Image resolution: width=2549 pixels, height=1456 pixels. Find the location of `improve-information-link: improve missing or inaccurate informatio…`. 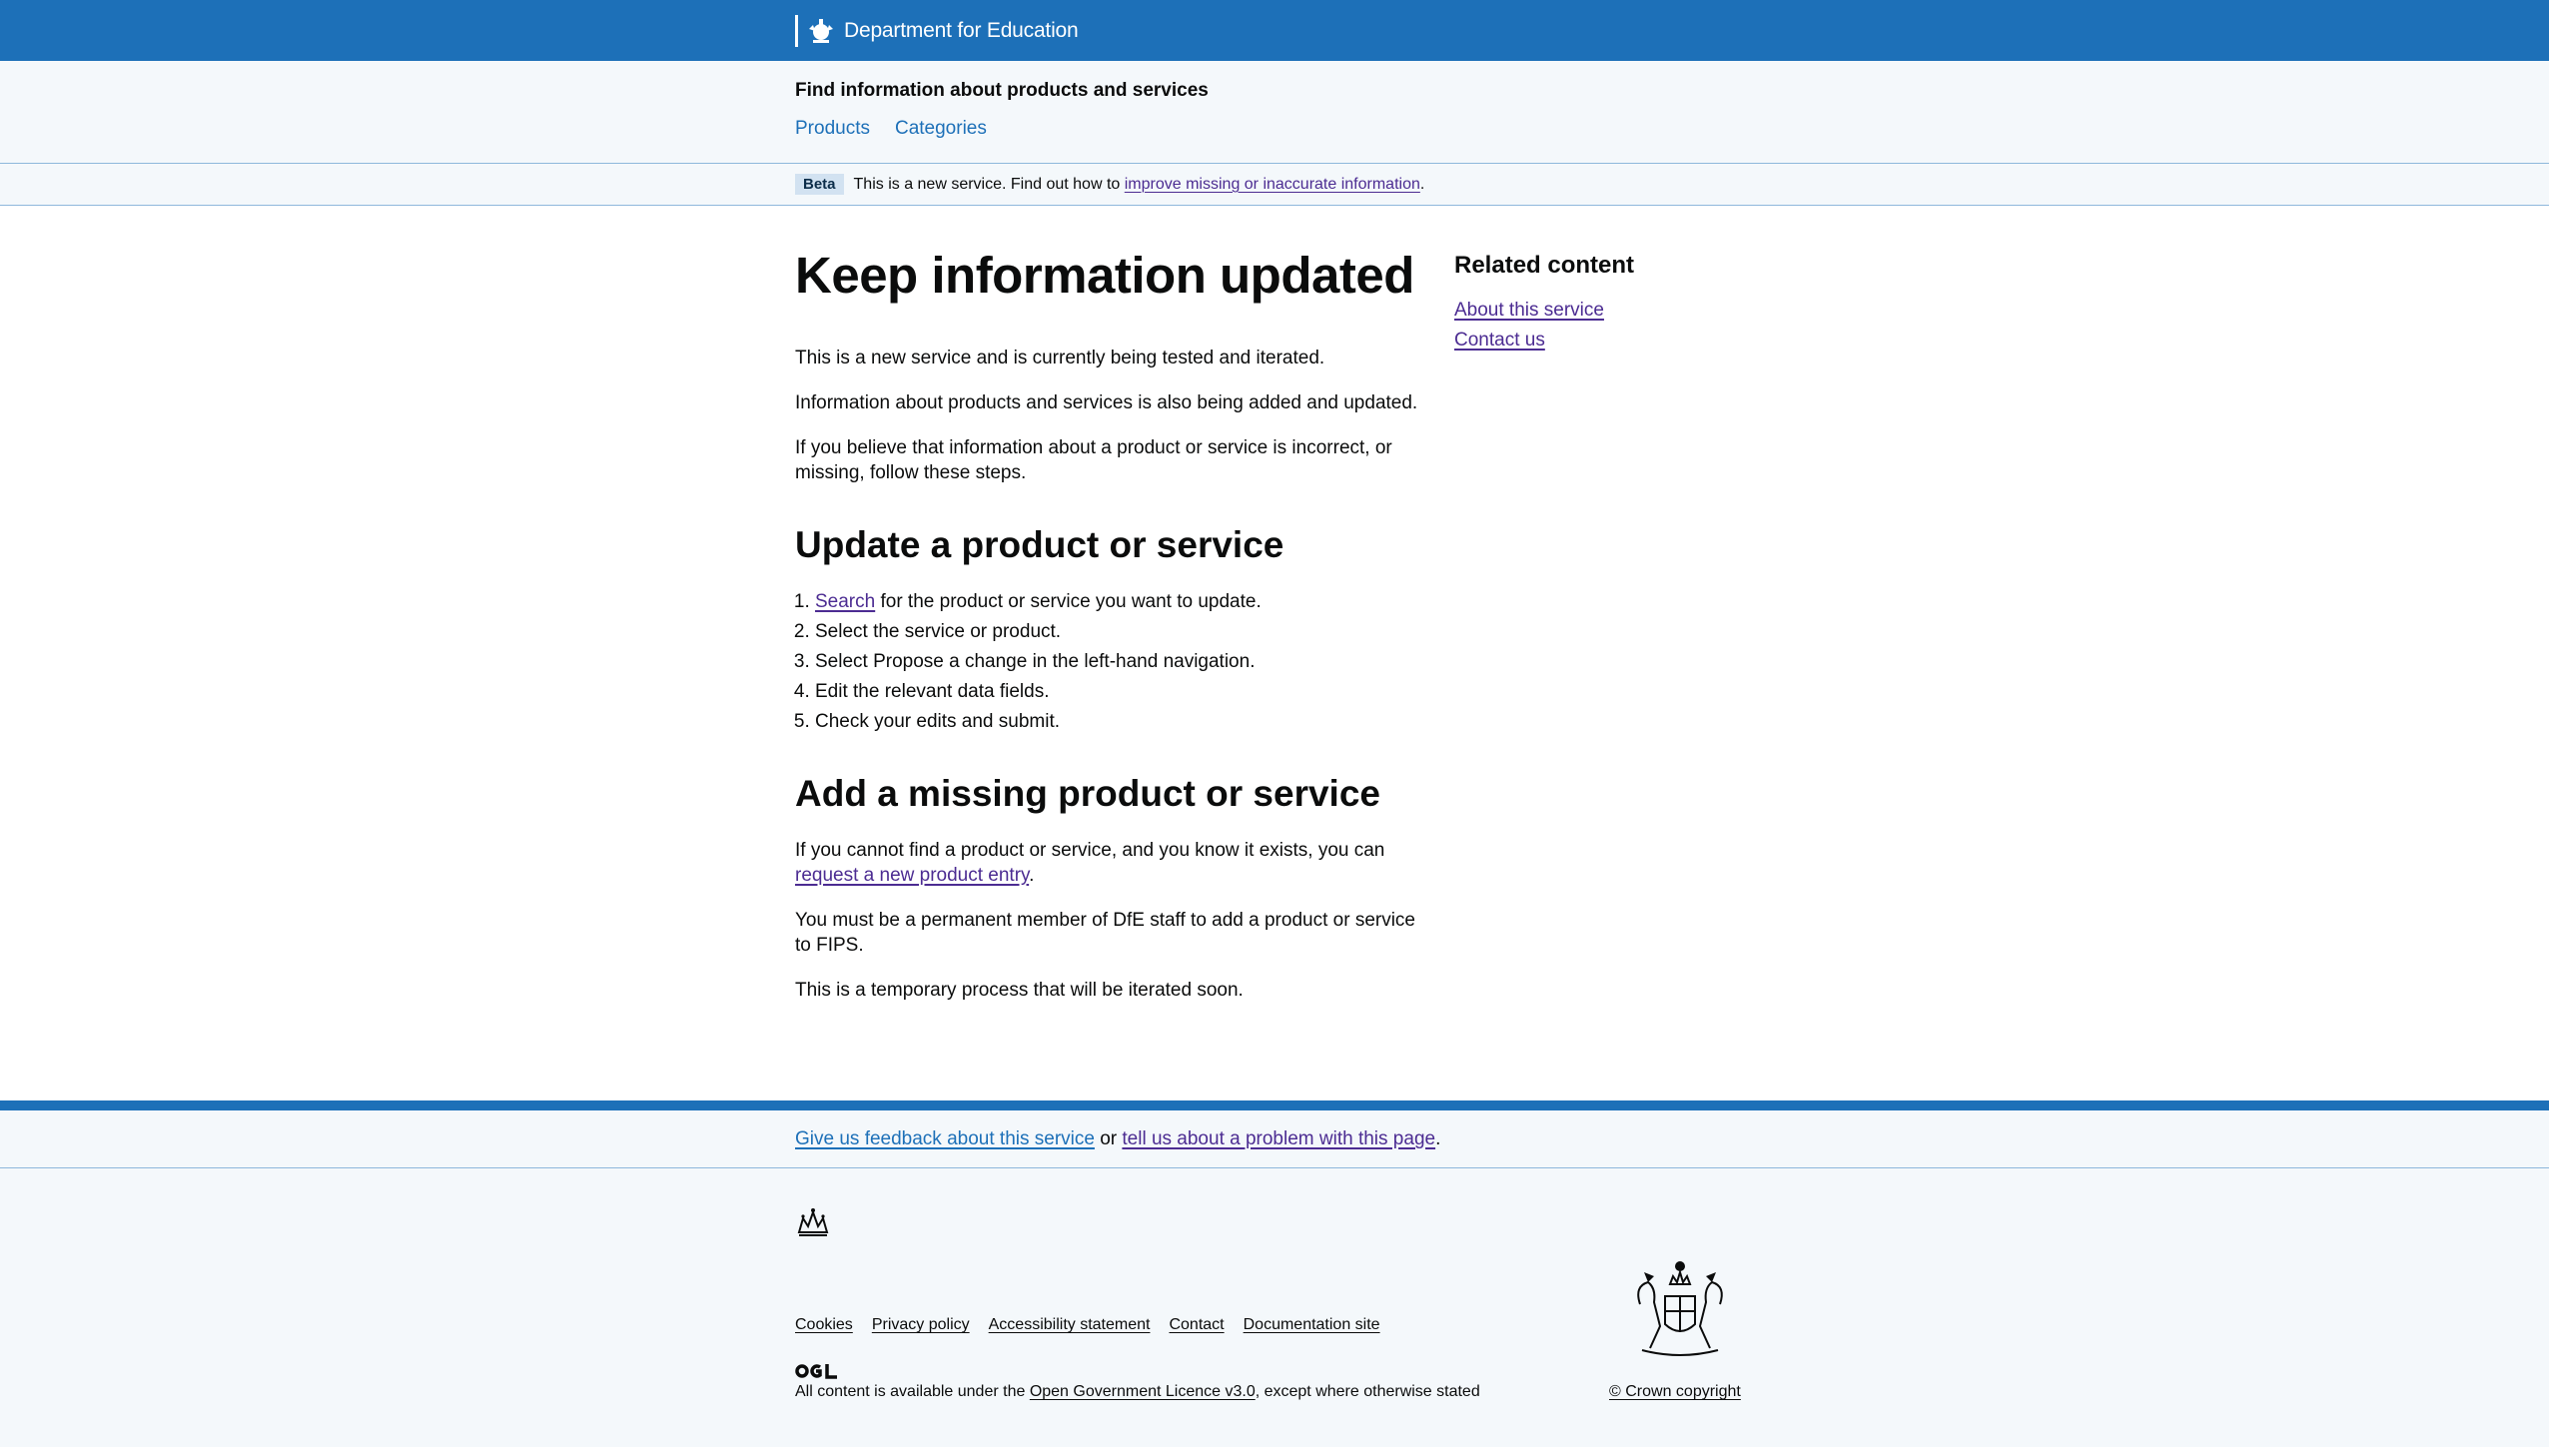

improve-information-link: improve missing or inaccurate informatio… is located at coordinates (1272, 185).